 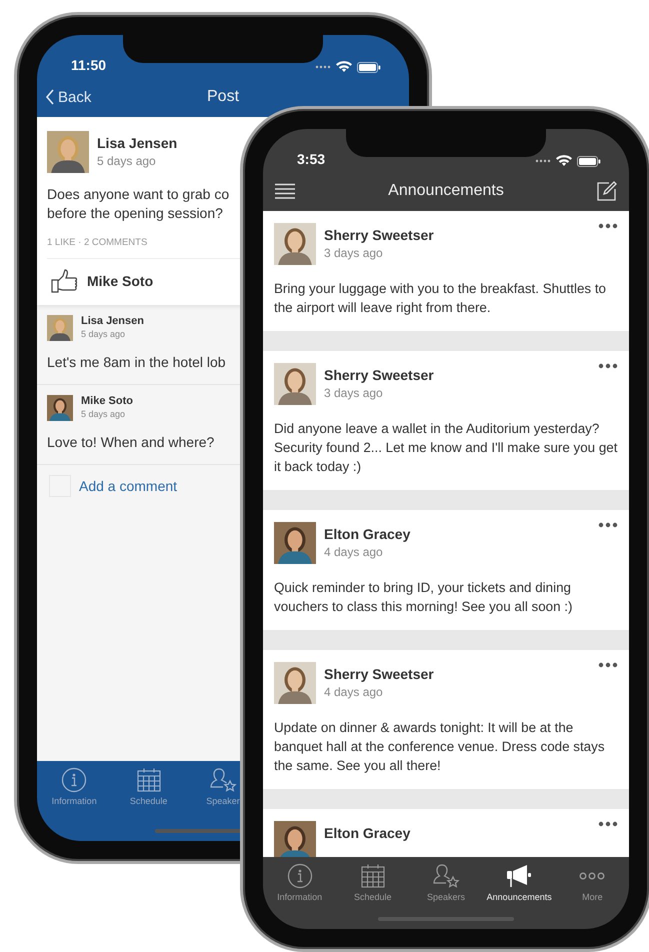 I want to click on comment-text: Love to! When and where?, so click(x=130, y=442).